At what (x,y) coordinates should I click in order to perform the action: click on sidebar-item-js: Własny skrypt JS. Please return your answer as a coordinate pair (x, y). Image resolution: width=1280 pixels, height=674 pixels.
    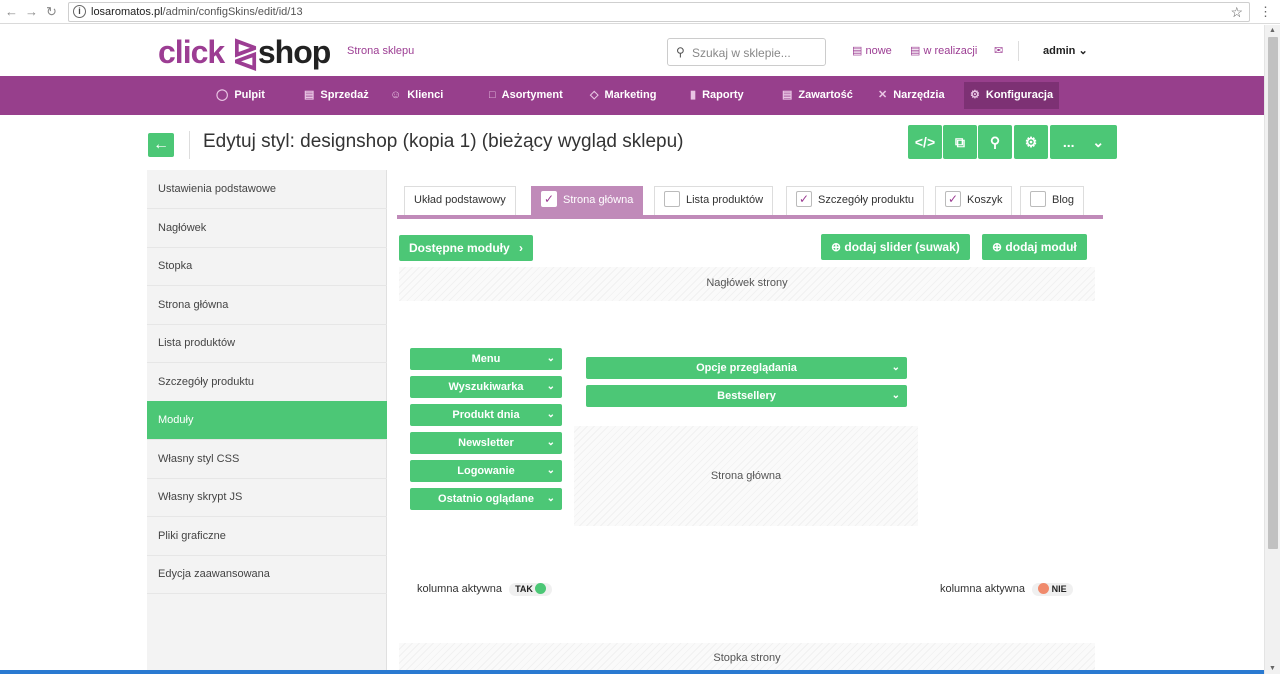
    Looking at the image, I should click on (267, 497).